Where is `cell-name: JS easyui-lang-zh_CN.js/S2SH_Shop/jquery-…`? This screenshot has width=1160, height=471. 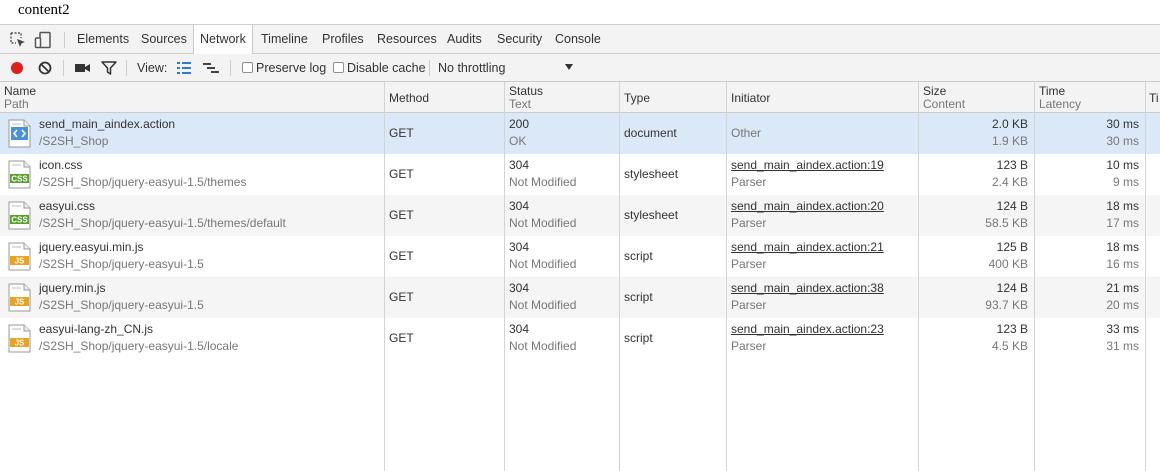 cell-name: JS easyui-lang-zh_CN.js/S2SH_Shop/jquery-… is located at coordinates (192, 338).